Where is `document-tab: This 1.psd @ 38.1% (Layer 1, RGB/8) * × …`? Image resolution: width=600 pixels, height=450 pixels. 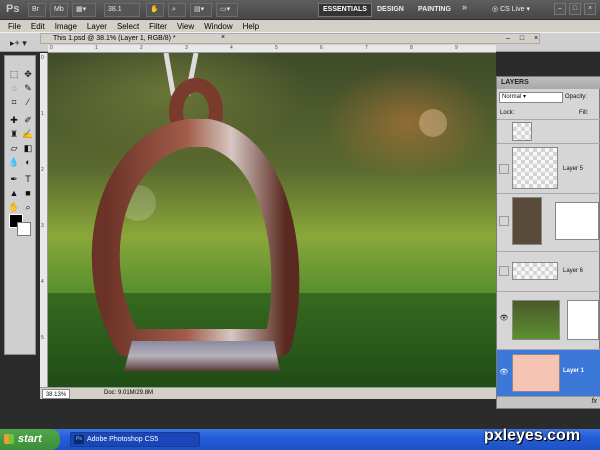
document-tab: This 1.psd @ 38.1% (Layer 1, RGB/8) * × … is located at coordinates (290, 38).